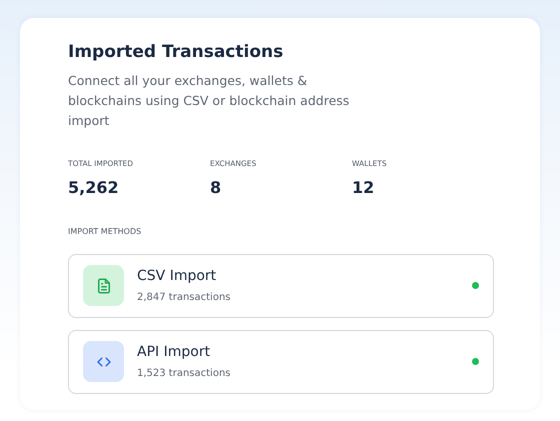 The height and width of the screenshot is (421, 560). What do you see at coordinates (177, 276) in the screenshot?
I see `method-name: CSV Import` at bounding box center [177, 276].